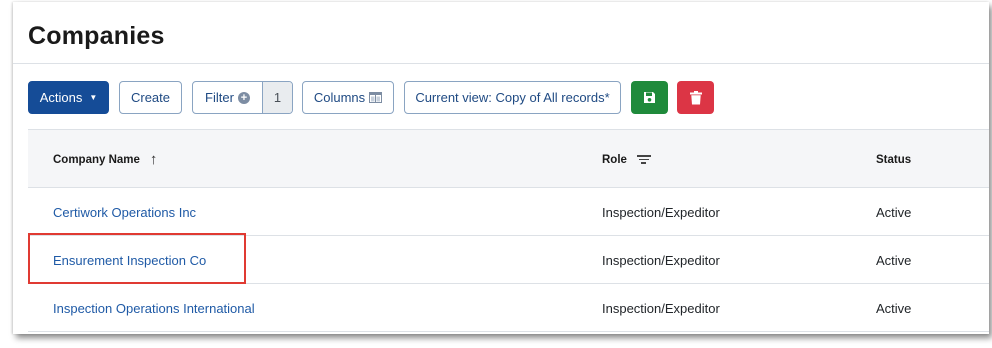 Image resolution: width=992 pixels, height=348 pixels. I want to click on filter-lines-icon, so click(643, 159).